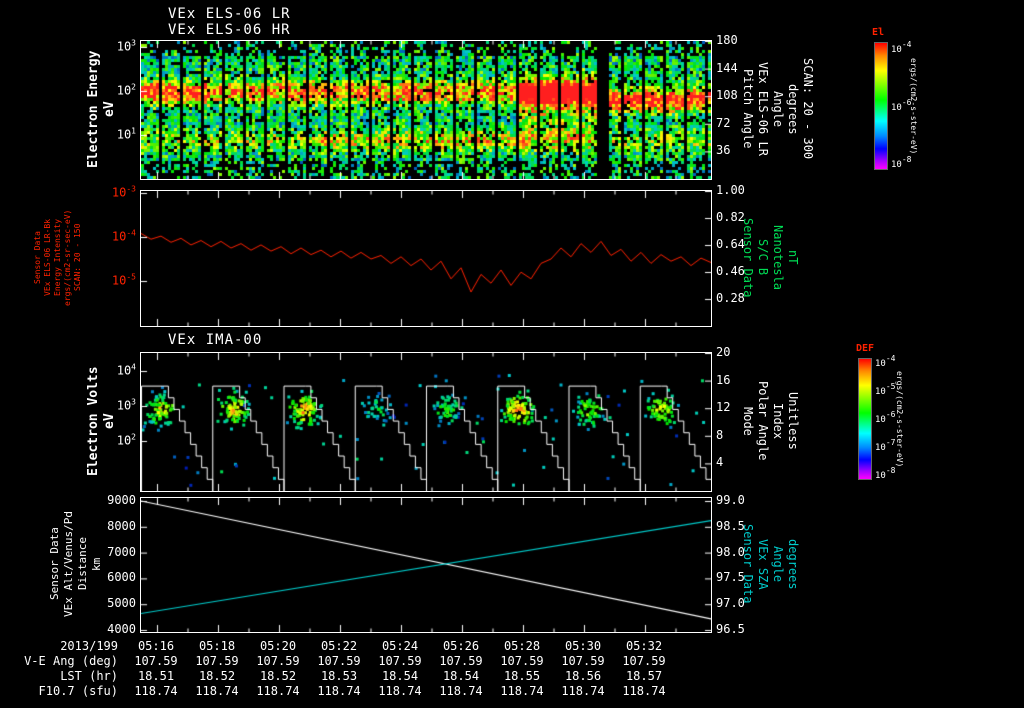  I want to click on footer-value-0-1: 107.59, so click(217, 661).